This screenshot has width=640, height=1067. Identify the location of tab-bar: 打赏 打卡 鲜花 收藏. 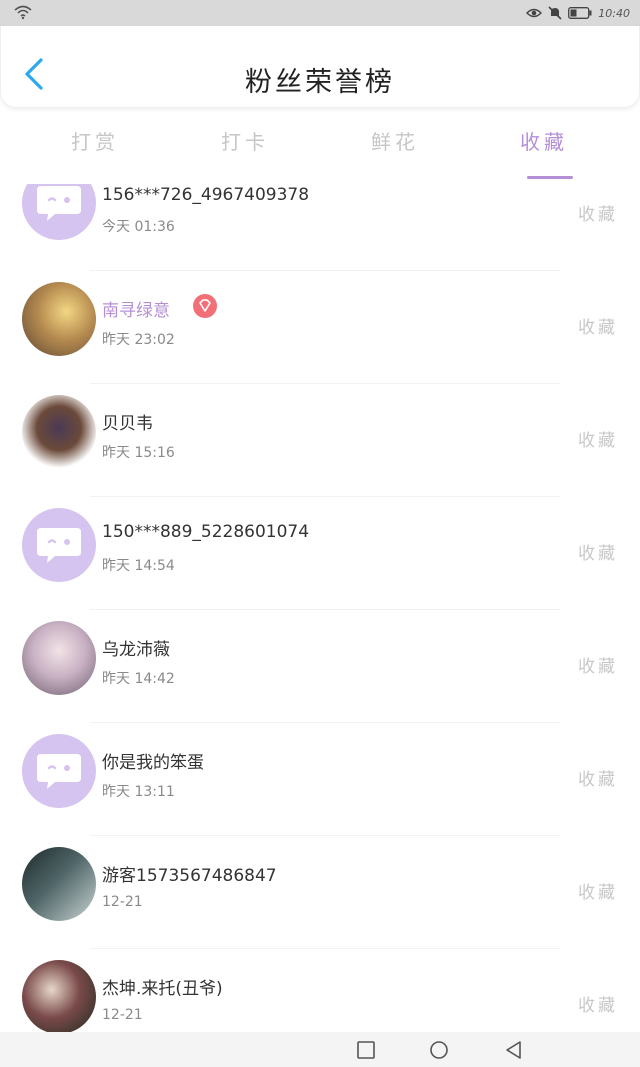
(320, 145).